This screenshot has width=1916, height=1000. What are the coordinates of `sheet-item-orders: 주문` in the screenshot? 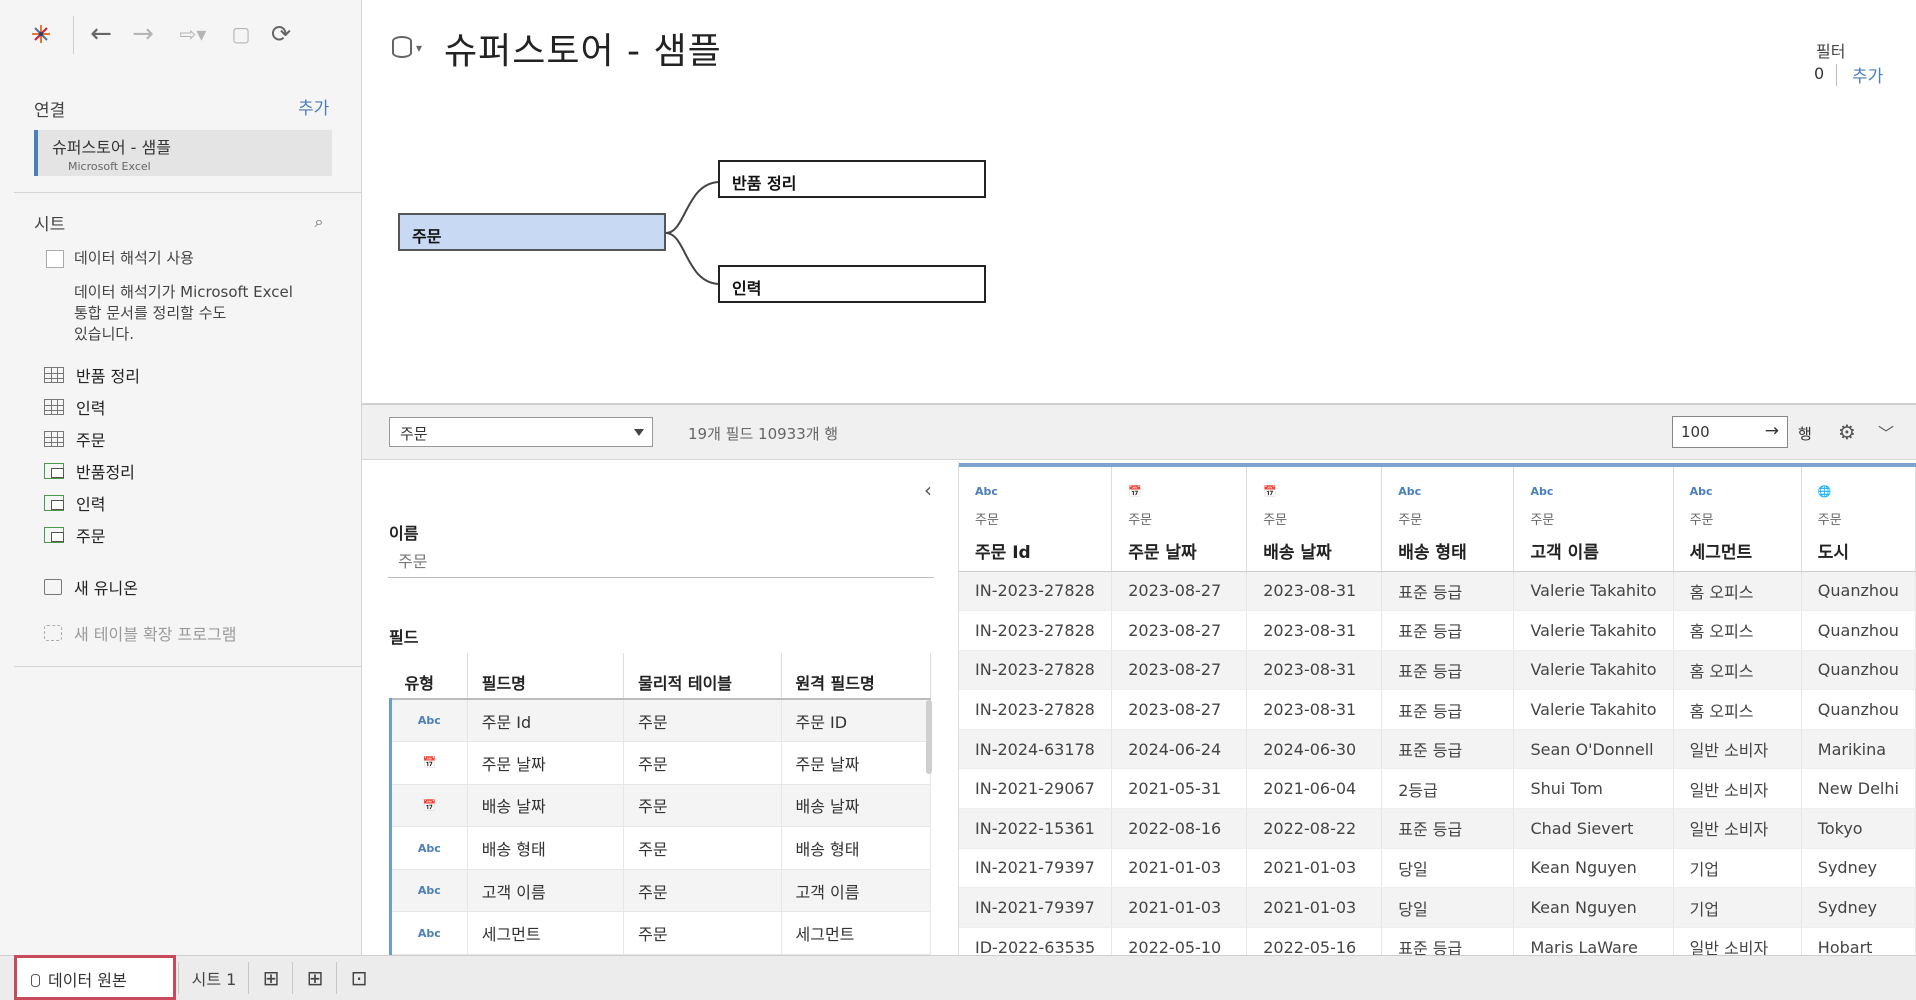 It's located at (74, 439).